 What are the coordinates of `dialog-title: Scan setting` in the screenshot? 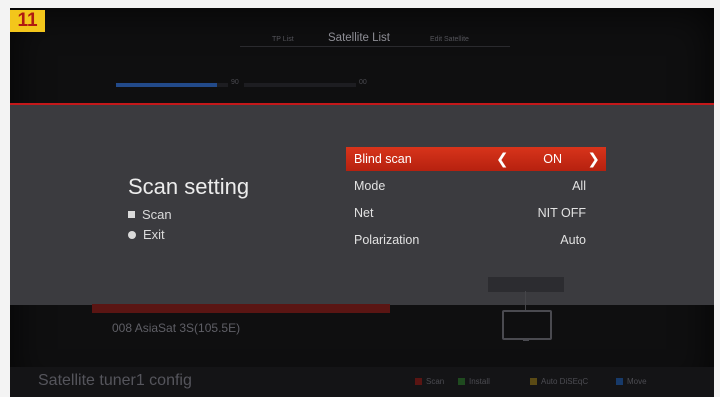 It's located at (189, 186).